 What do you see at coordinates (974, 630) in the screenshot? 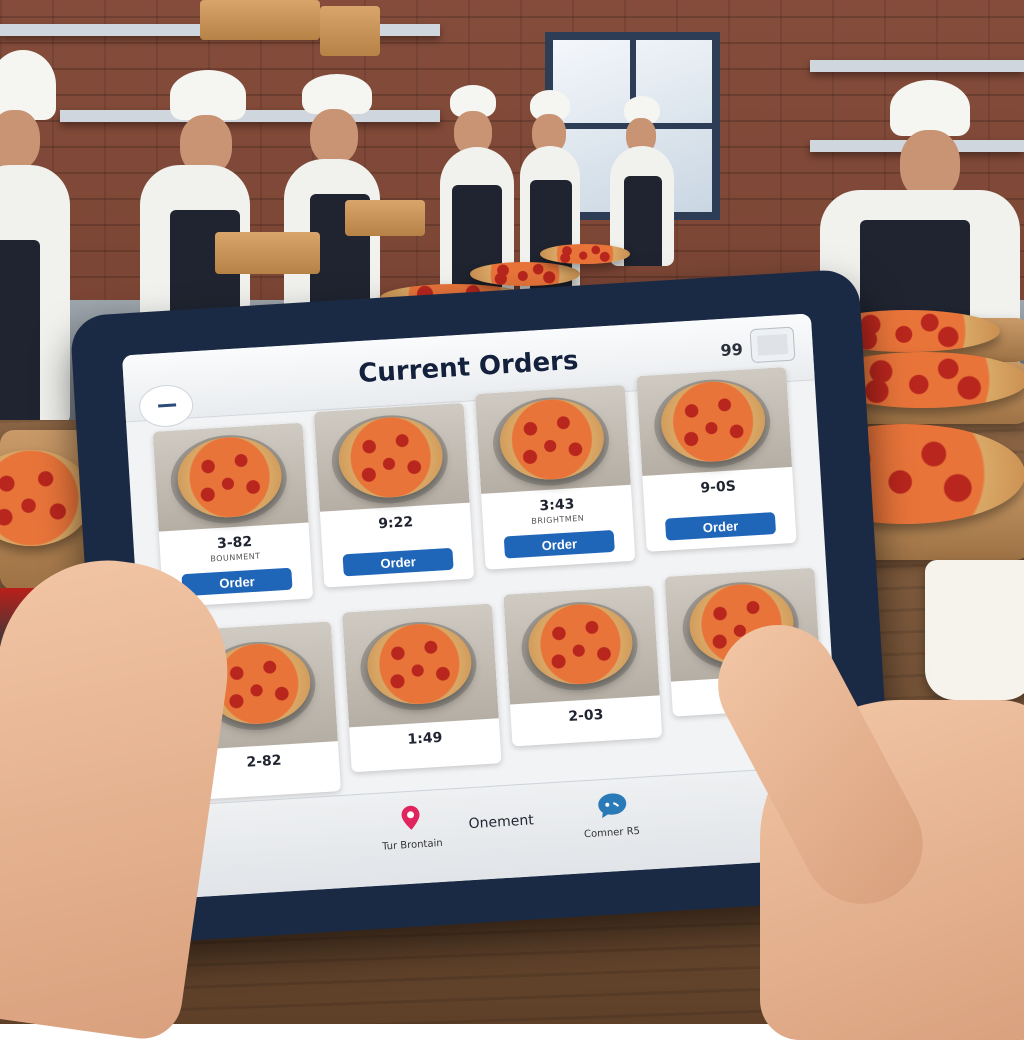
I see `cheese-bowl` at bounding box center [974, 630].